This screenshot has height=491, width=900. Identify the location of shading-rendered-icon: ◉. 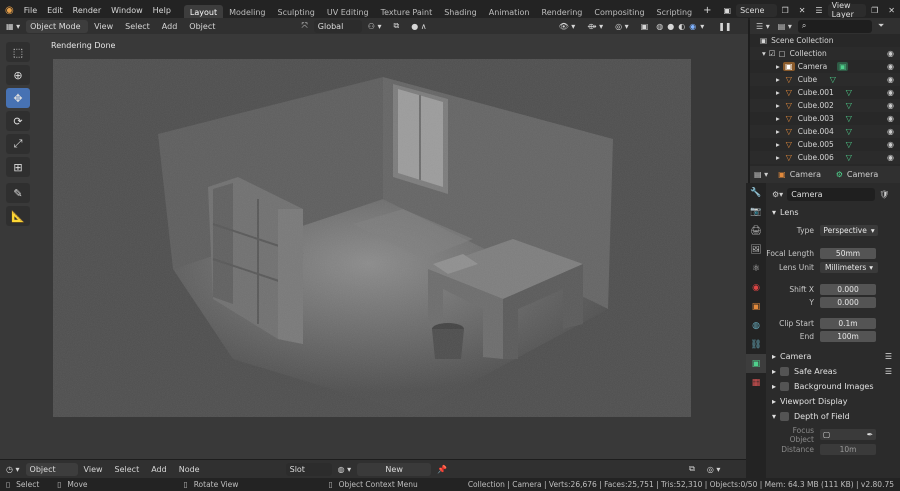
(692, 26).